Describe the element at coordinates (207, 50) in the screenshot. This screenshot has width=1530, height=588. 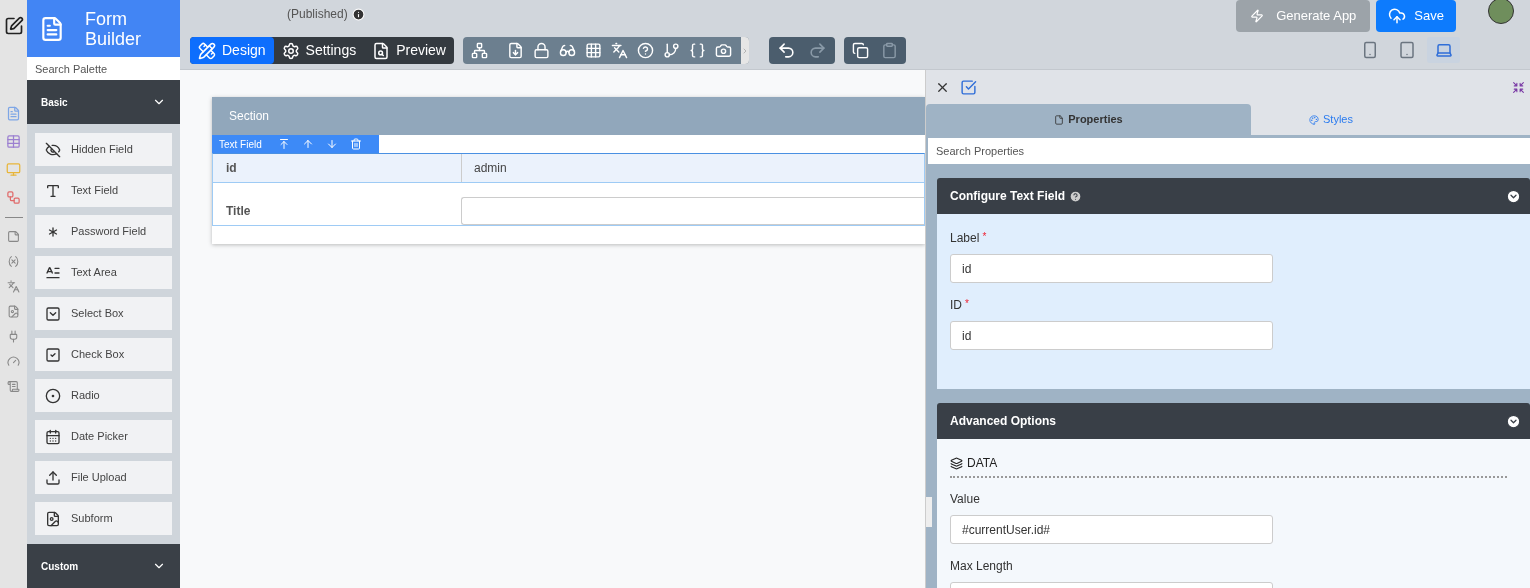
I see `pencil-ruler-icon` at that location.